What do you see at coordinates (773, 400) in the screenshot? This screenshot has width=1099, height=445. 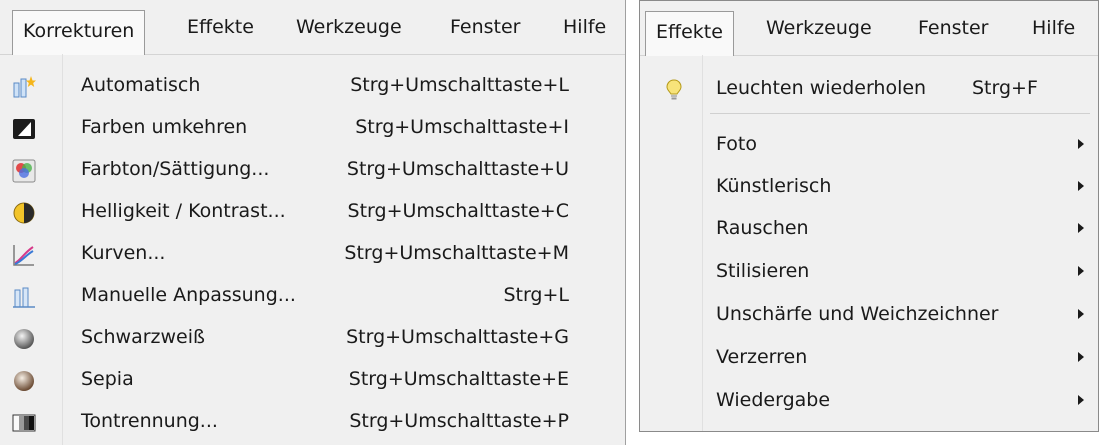 I see `menu-item-label: Wiedergabe` at bounding box center [773, 400].